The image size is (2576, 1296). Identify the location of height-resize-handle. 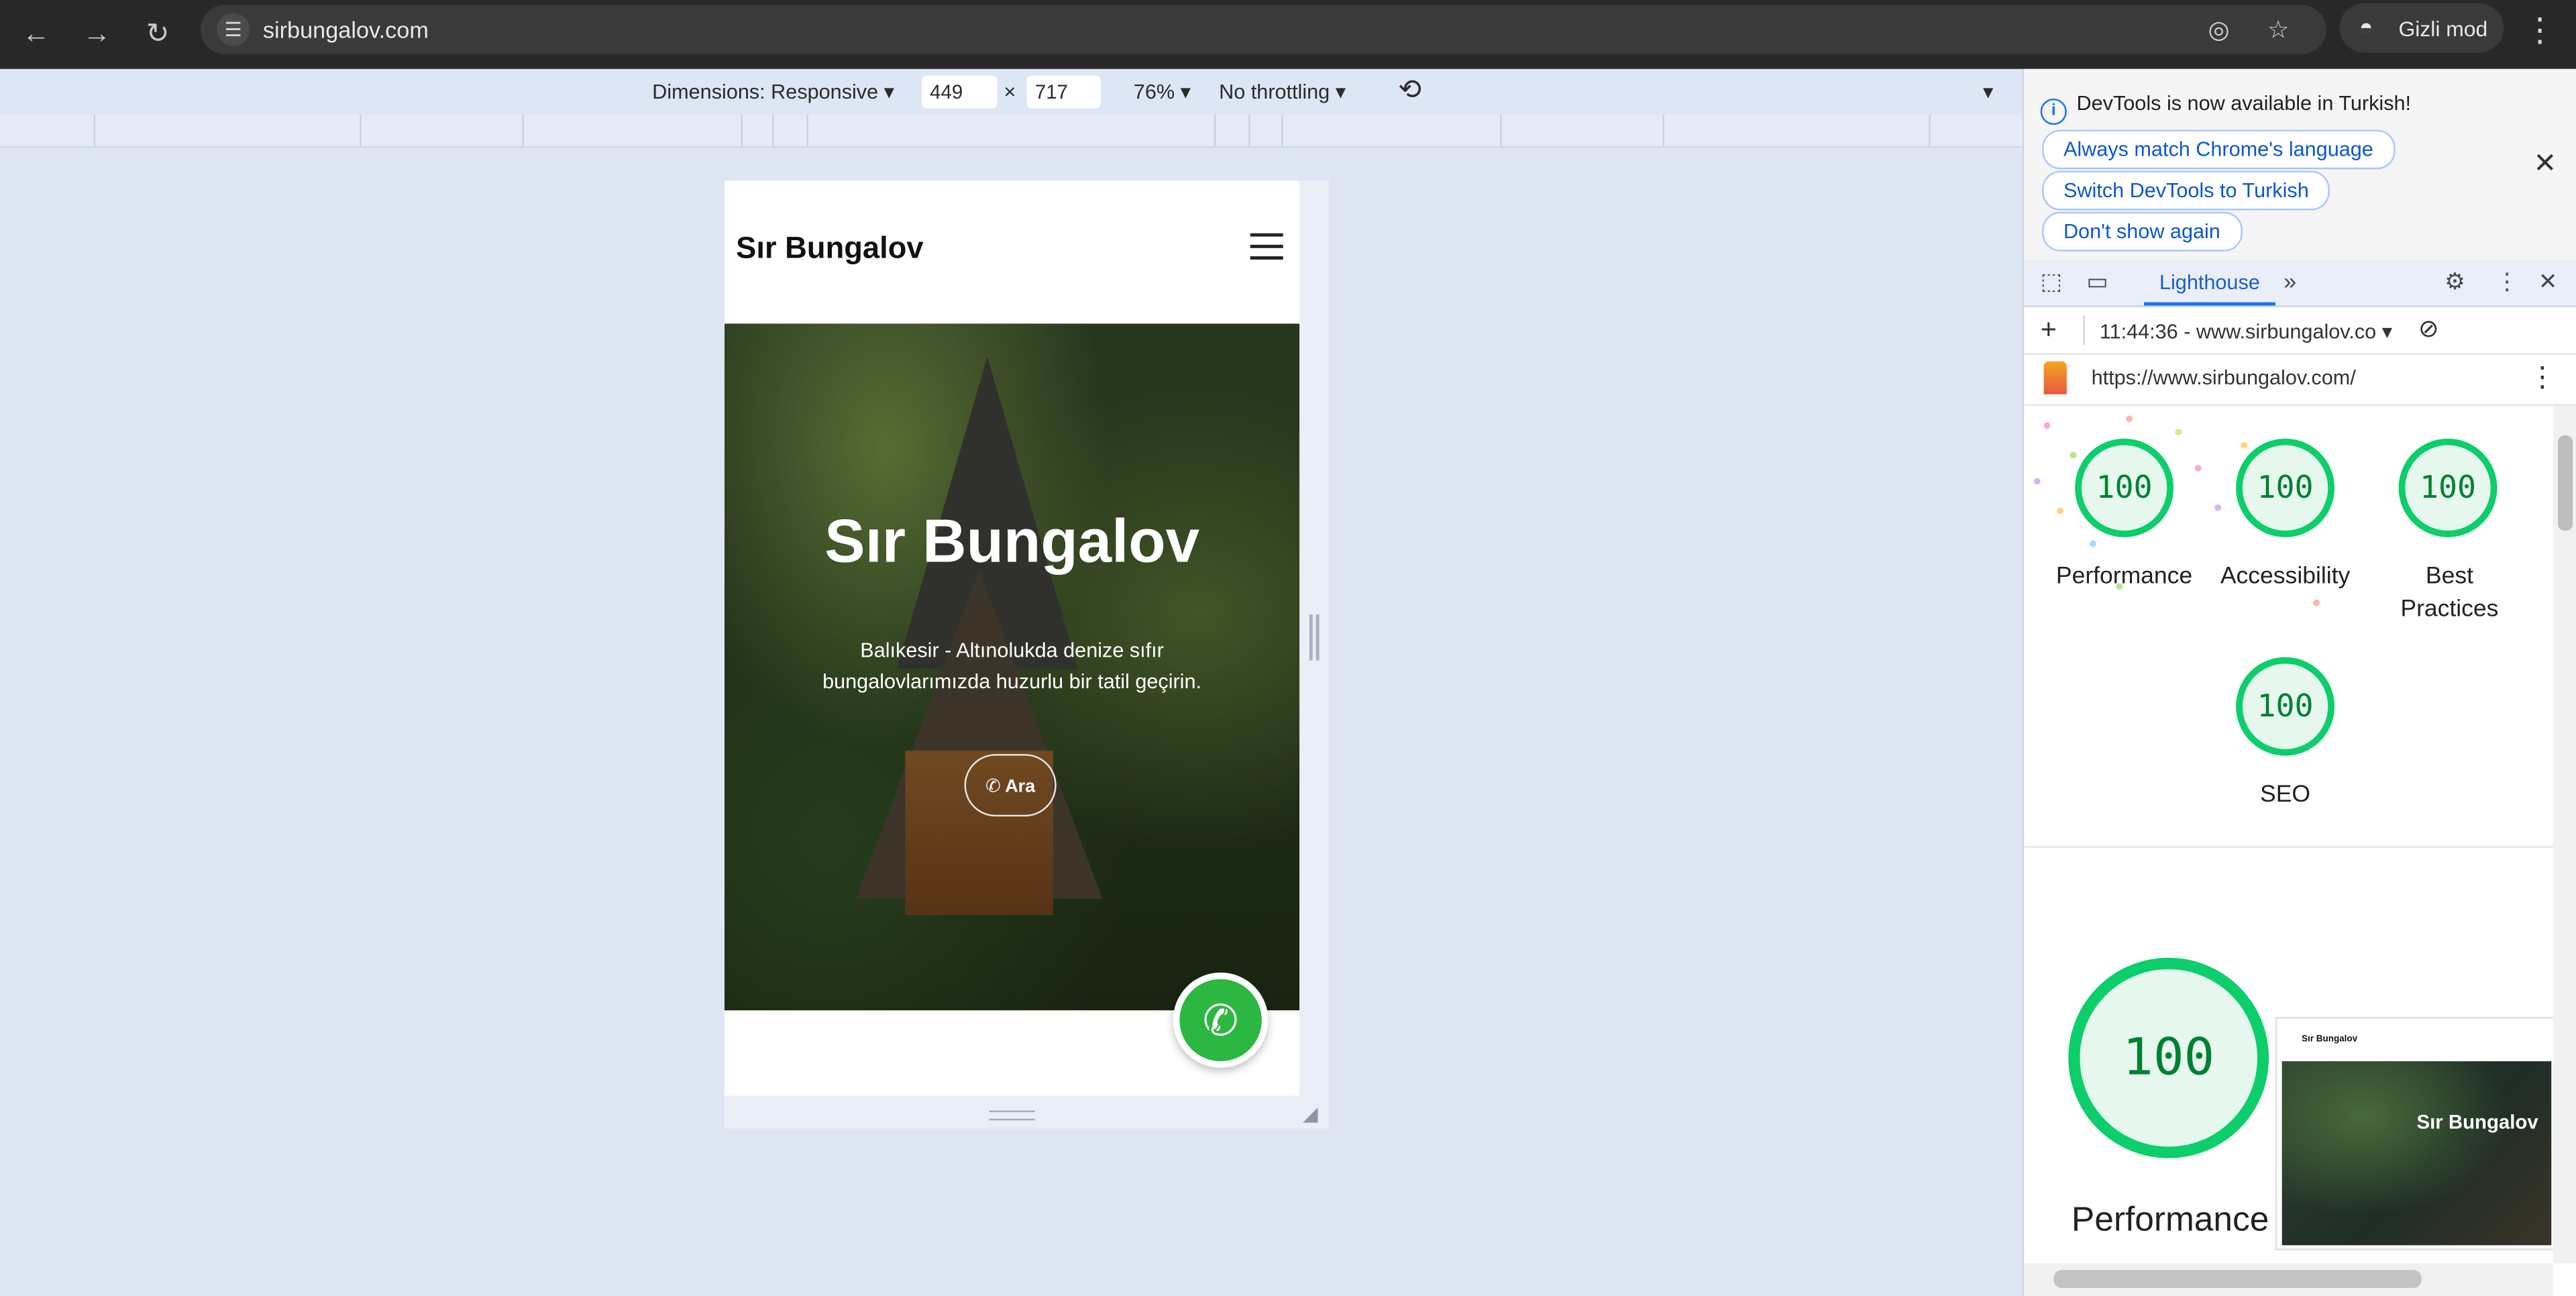
(1027, 1112).